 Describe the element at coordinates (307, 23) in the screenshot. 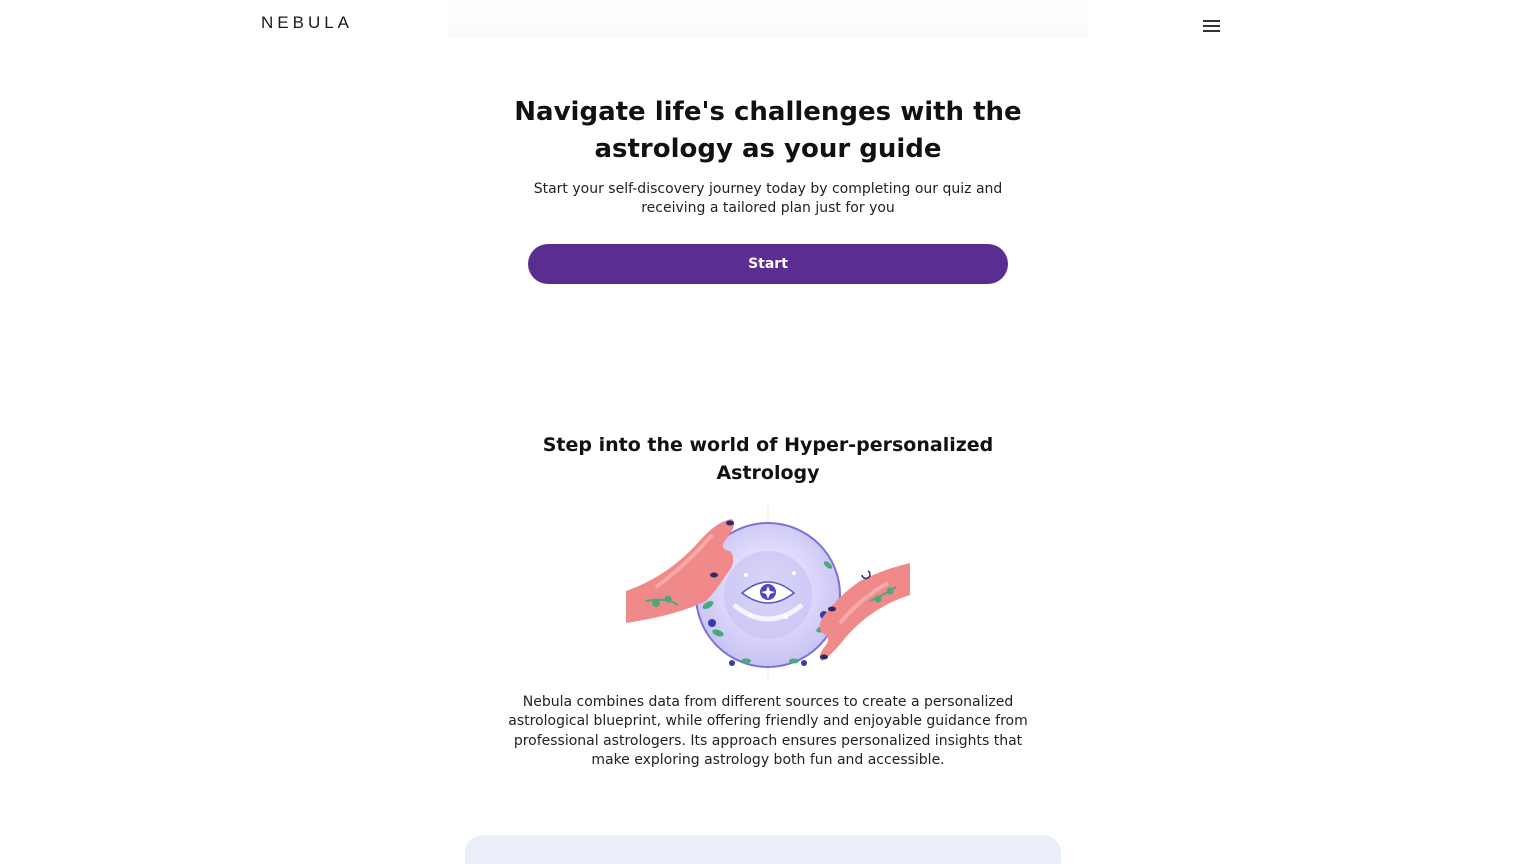

I see `nebula-logo: NEBULA` at that location.